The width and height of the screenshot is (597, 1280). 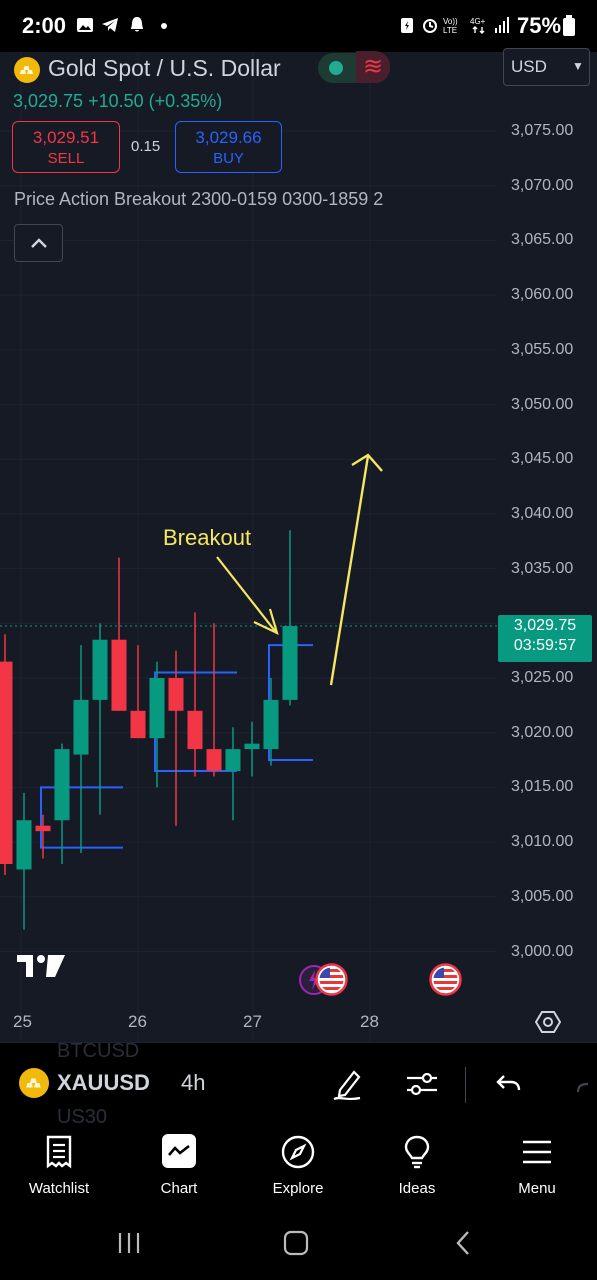 I want to click on spread-value: 0.15, so click(x=146, y=146).